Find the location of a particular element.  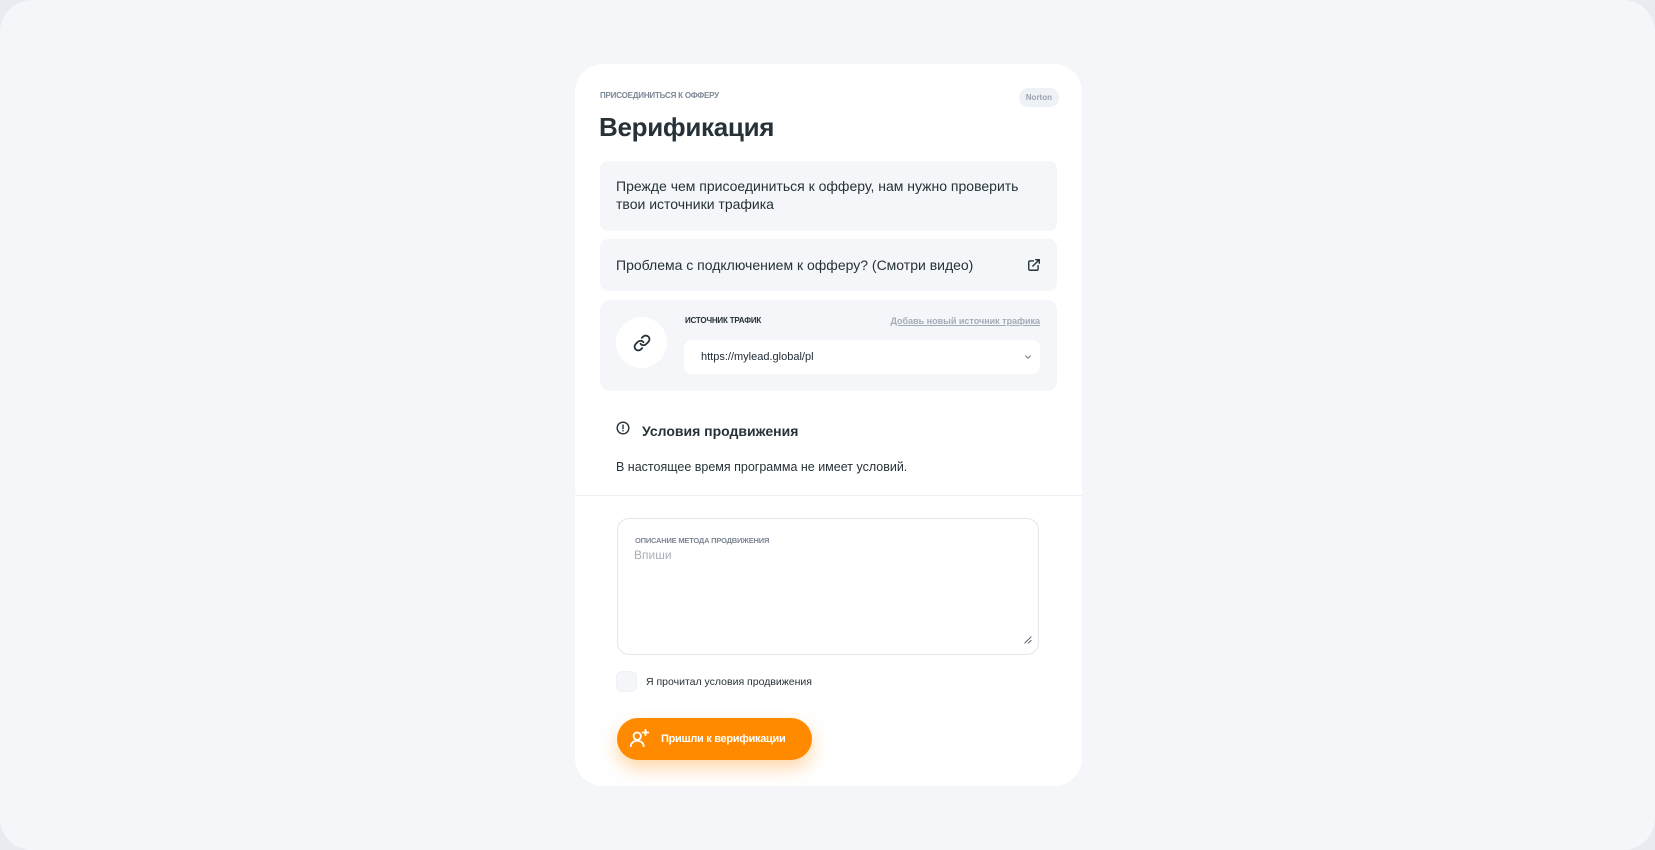

alert-circle-icon is located at coordinates (623, 430).